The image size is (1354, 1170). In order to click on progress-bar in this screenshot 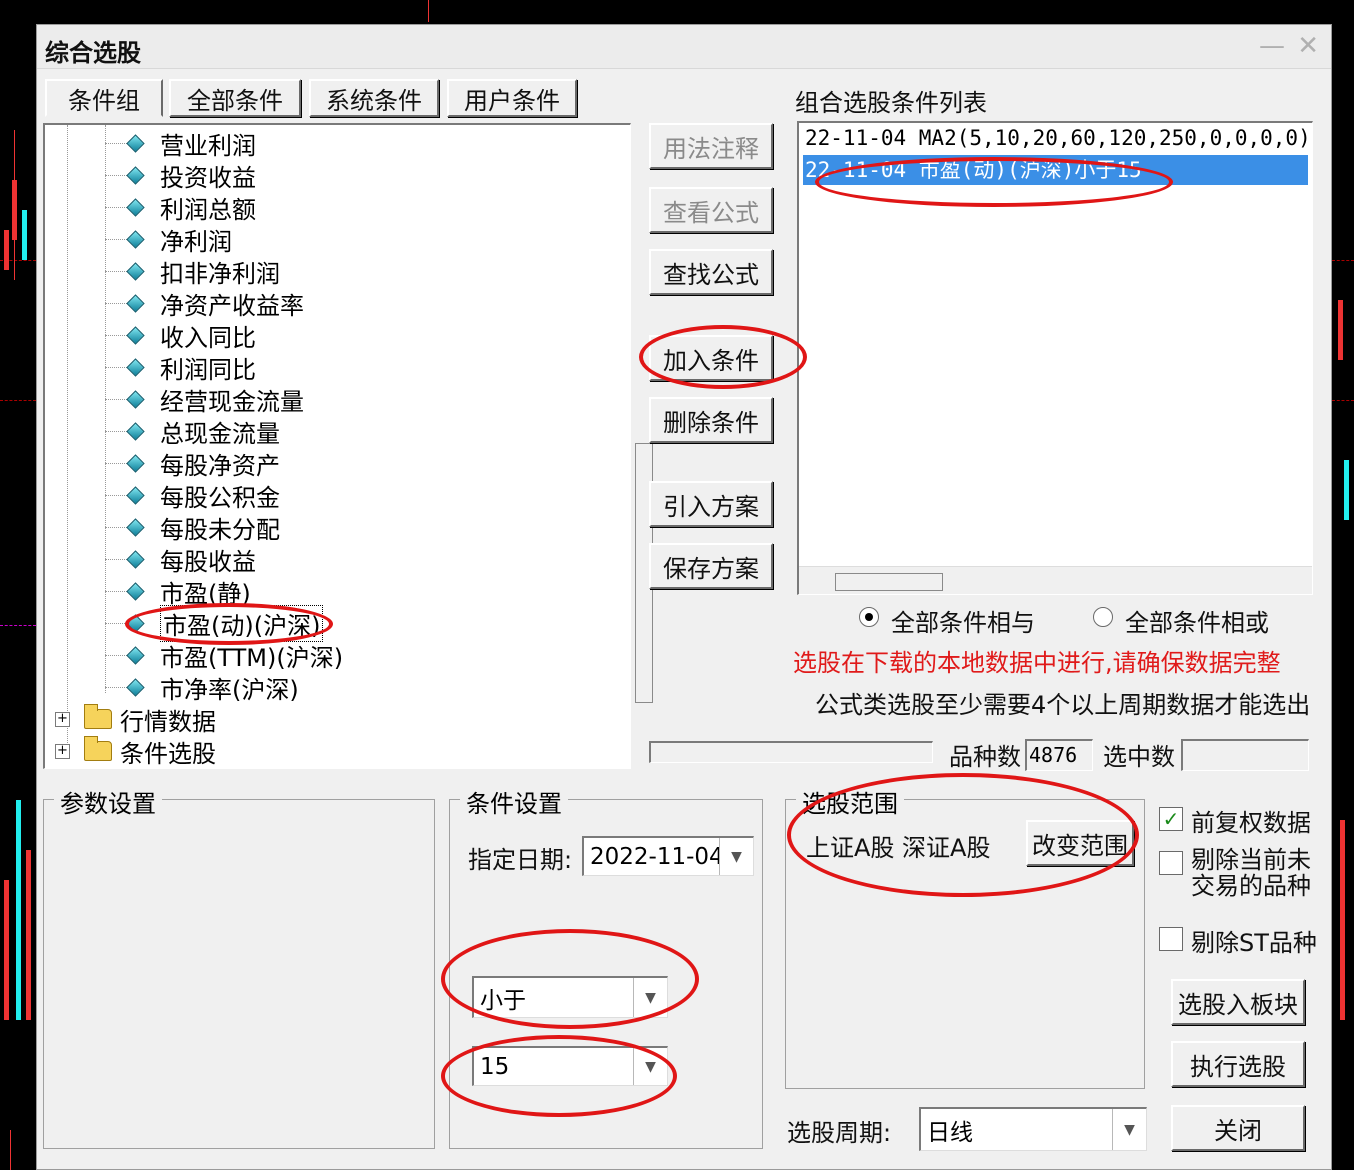, I will do `click(791, 752)`.